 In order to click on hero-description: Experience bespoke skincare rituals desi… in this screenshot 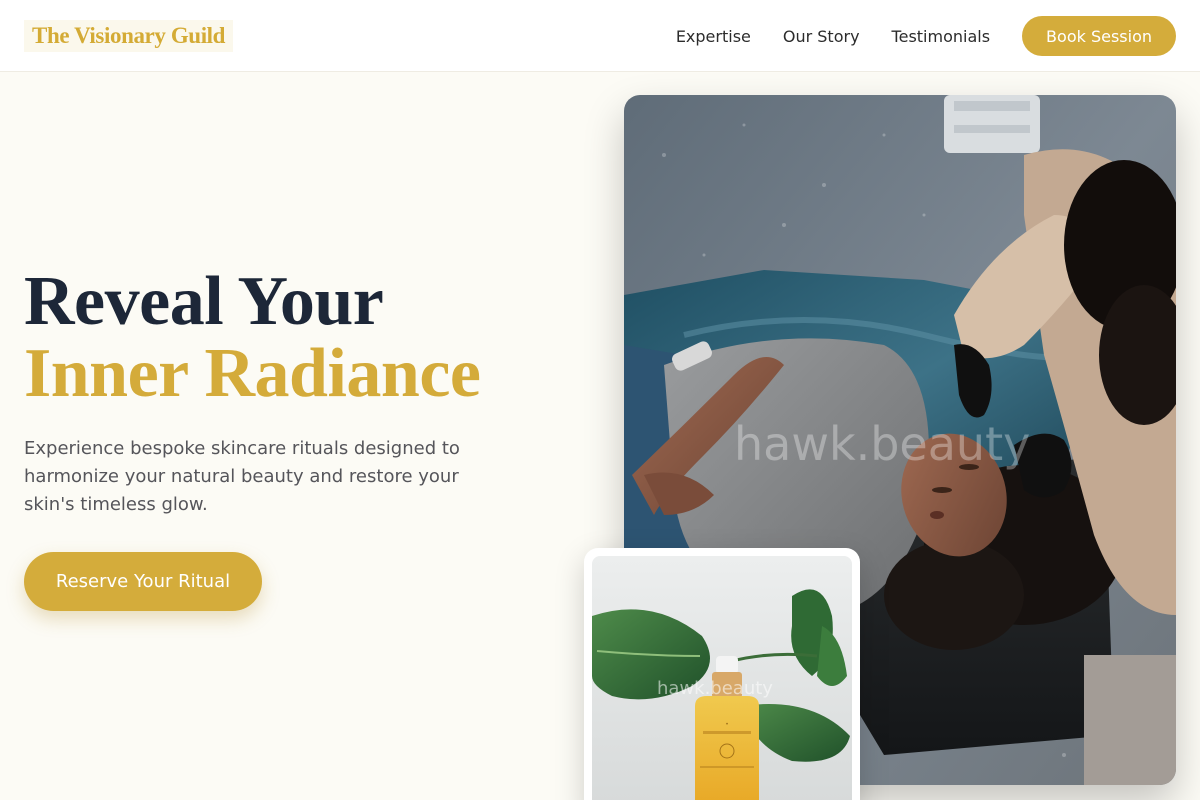, I will do `click(242, 476)`.